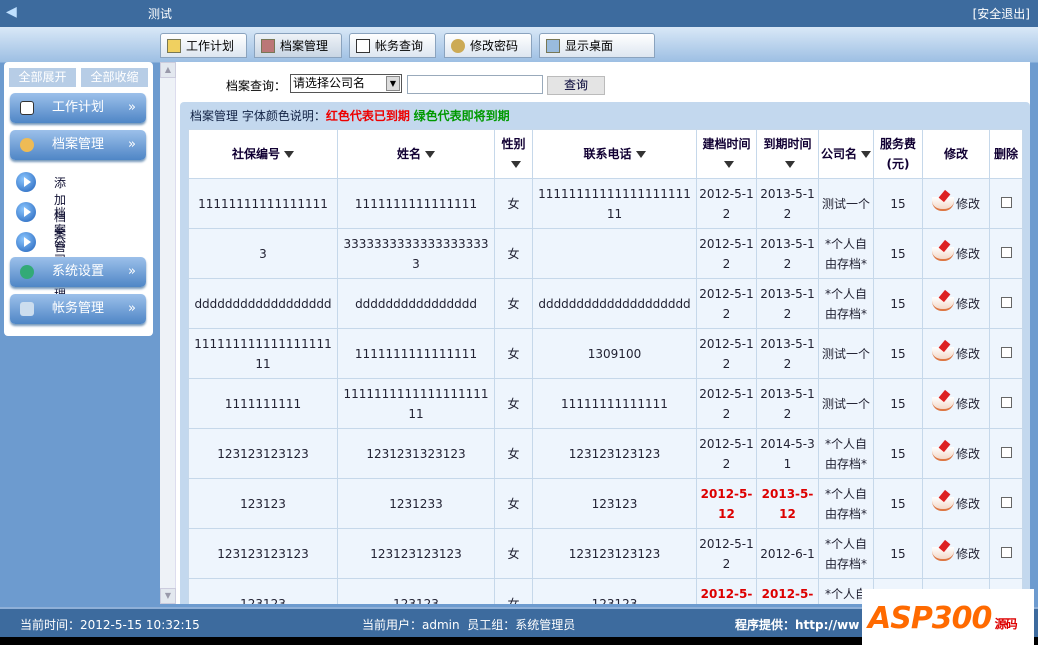 This screenshot has width=1038, height=645. I want to click on company-select: 请选择公司名 ▼, so click(346, 83).